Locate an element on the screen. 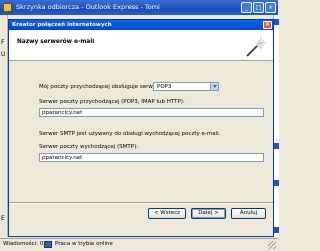  next-button: Dalej > is located at coordinates (208, 213).